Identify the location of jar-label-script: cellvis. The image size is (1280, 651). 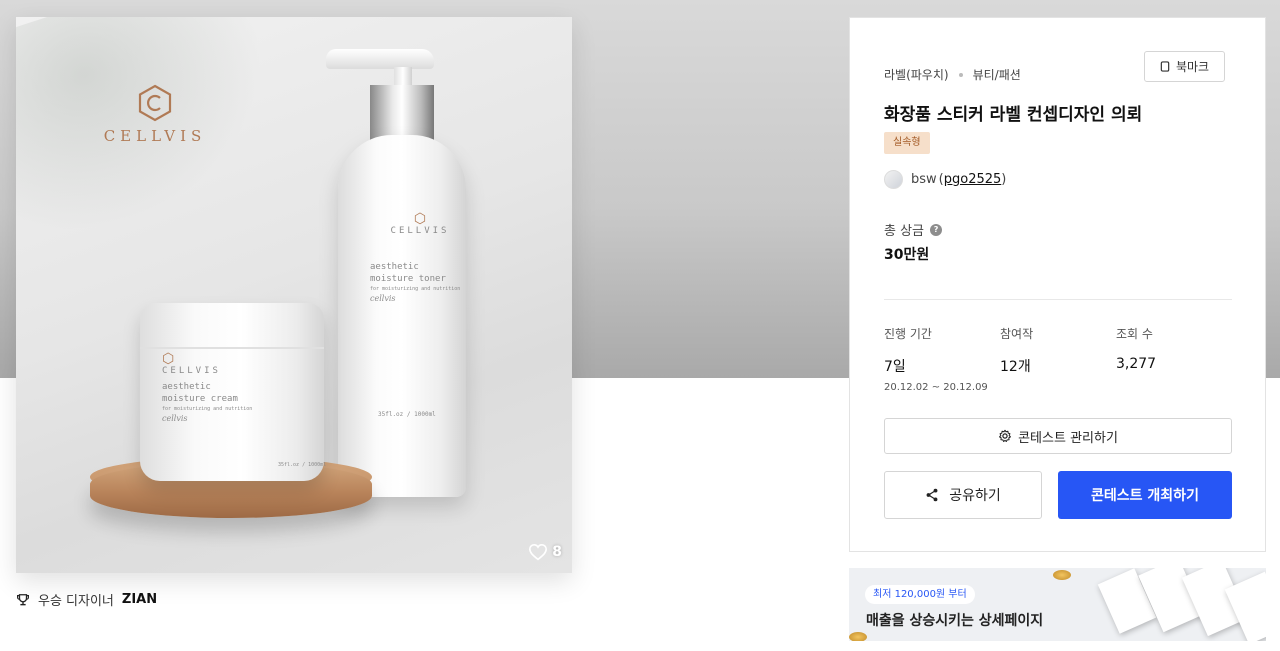
(175, 418).